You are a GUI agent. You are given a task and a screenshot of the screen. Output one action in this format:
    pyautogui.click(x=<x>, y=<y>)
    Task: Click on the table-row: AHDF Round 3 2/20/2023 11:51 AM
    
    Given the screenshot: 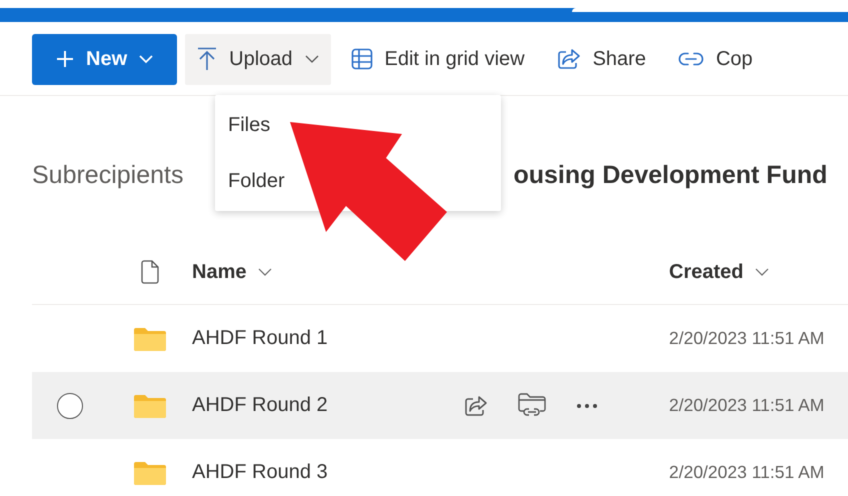 What is the action you would take?
    pyautogui.click(x=440, y=467)
    